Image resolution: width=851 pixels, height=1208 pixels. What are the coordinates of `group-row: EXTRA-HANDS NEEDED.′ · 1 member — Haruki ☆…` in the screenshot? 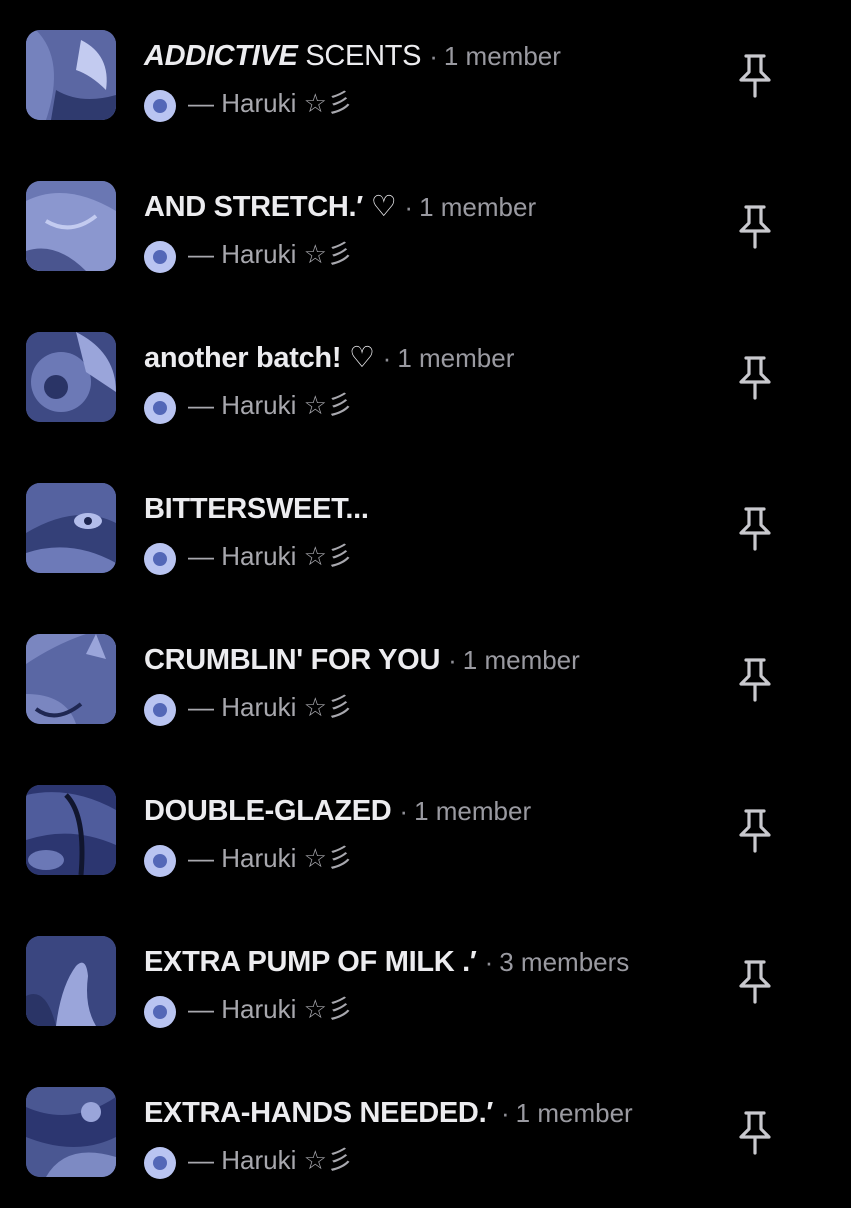 It's located at (425, 1132).